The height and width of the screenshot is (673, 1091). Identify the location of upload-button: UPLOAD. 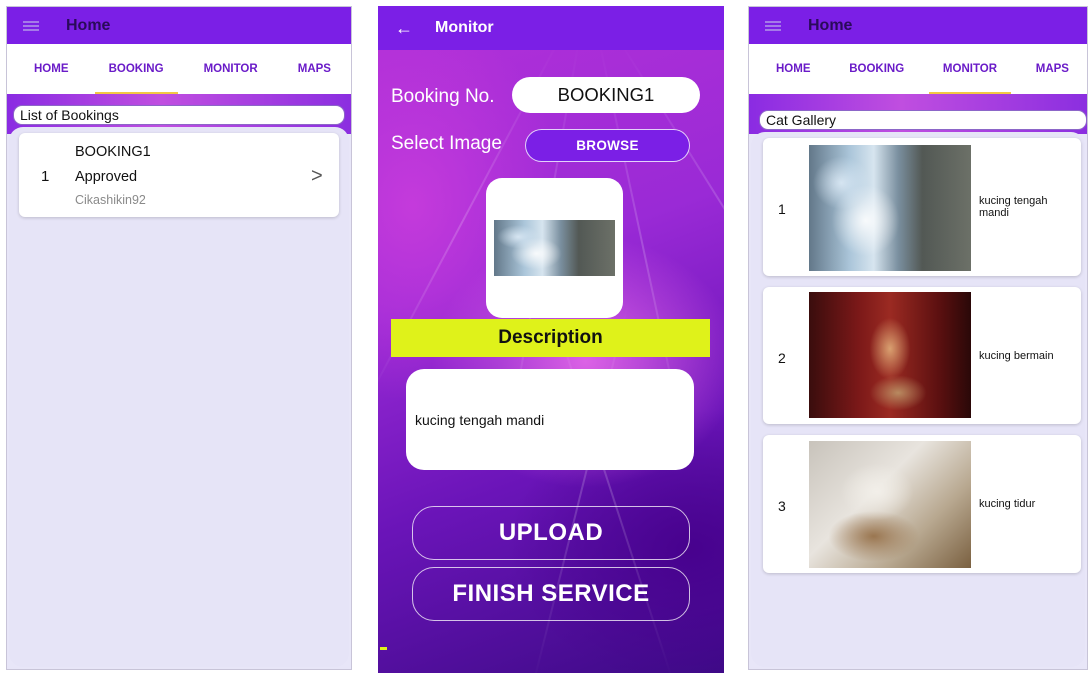
(551, 533).